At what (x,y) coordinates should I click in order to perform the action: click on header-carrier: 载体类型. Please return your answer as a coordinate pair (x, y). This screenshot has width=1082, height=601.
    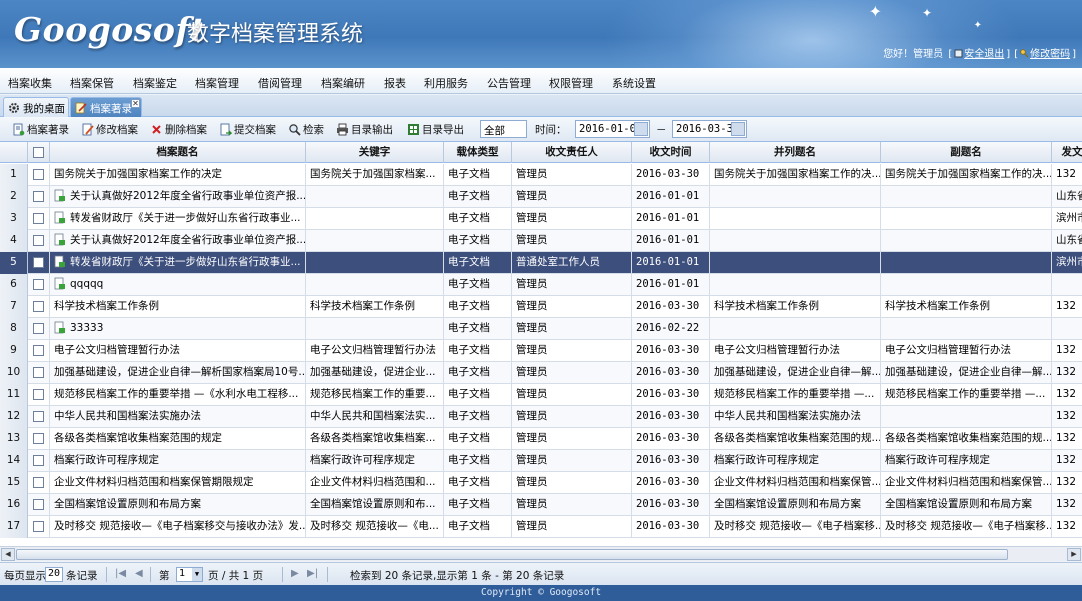
    Looking at the image, I should click on (478, 152).